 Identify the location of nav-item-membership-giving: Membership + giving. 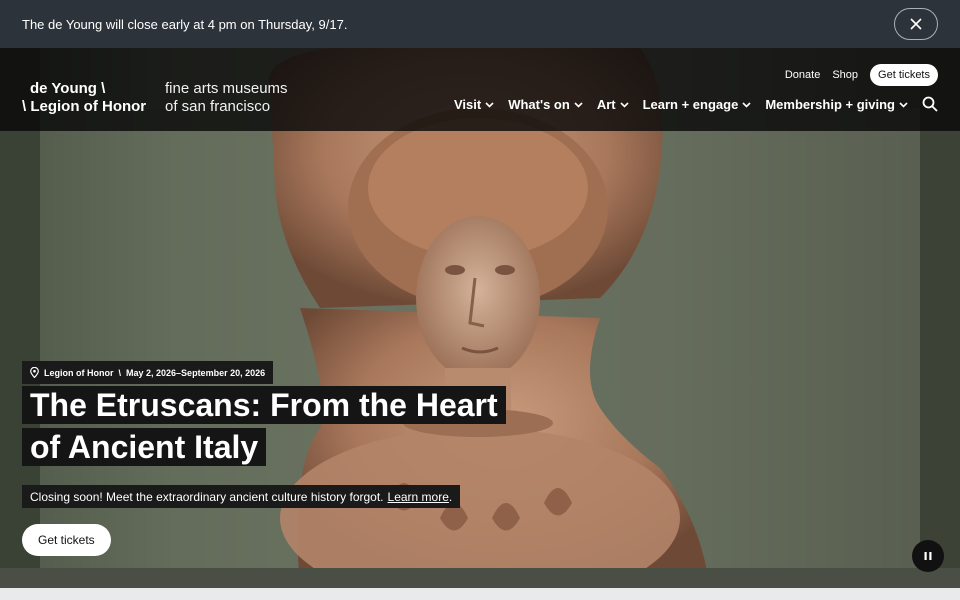
(836, 104).